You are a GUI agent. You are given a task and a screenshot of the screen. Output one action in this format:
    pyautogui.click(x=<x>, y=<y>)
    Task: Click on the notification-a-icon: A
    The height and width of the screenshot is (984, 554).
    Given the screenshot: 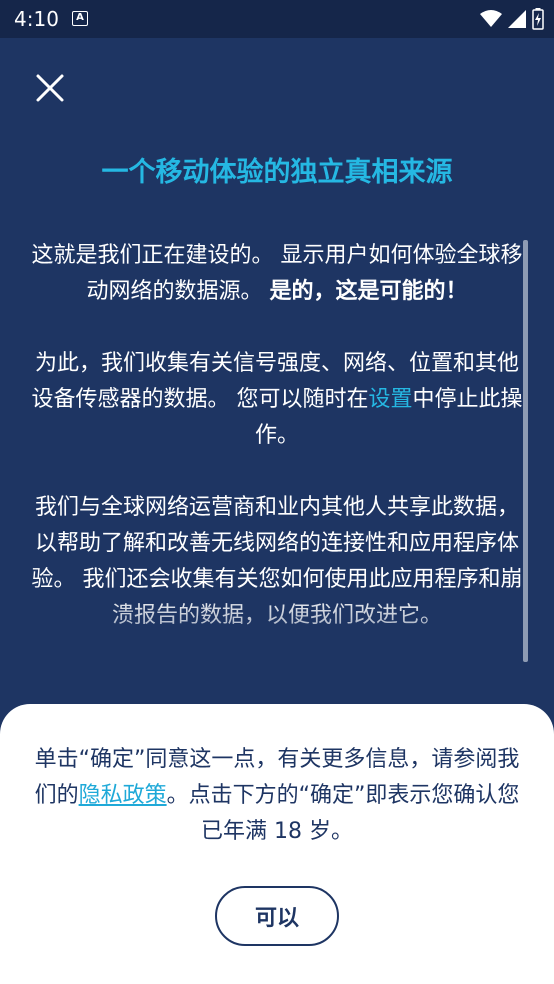 What is the action you would take?
    pyautogui.click(x=80, y=18)
    